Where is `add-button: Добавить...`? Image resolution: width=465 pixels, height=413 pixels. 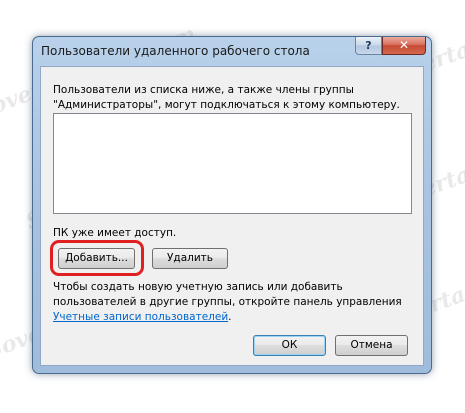 add-button: Добавить... is located at coordinates (96, 258).